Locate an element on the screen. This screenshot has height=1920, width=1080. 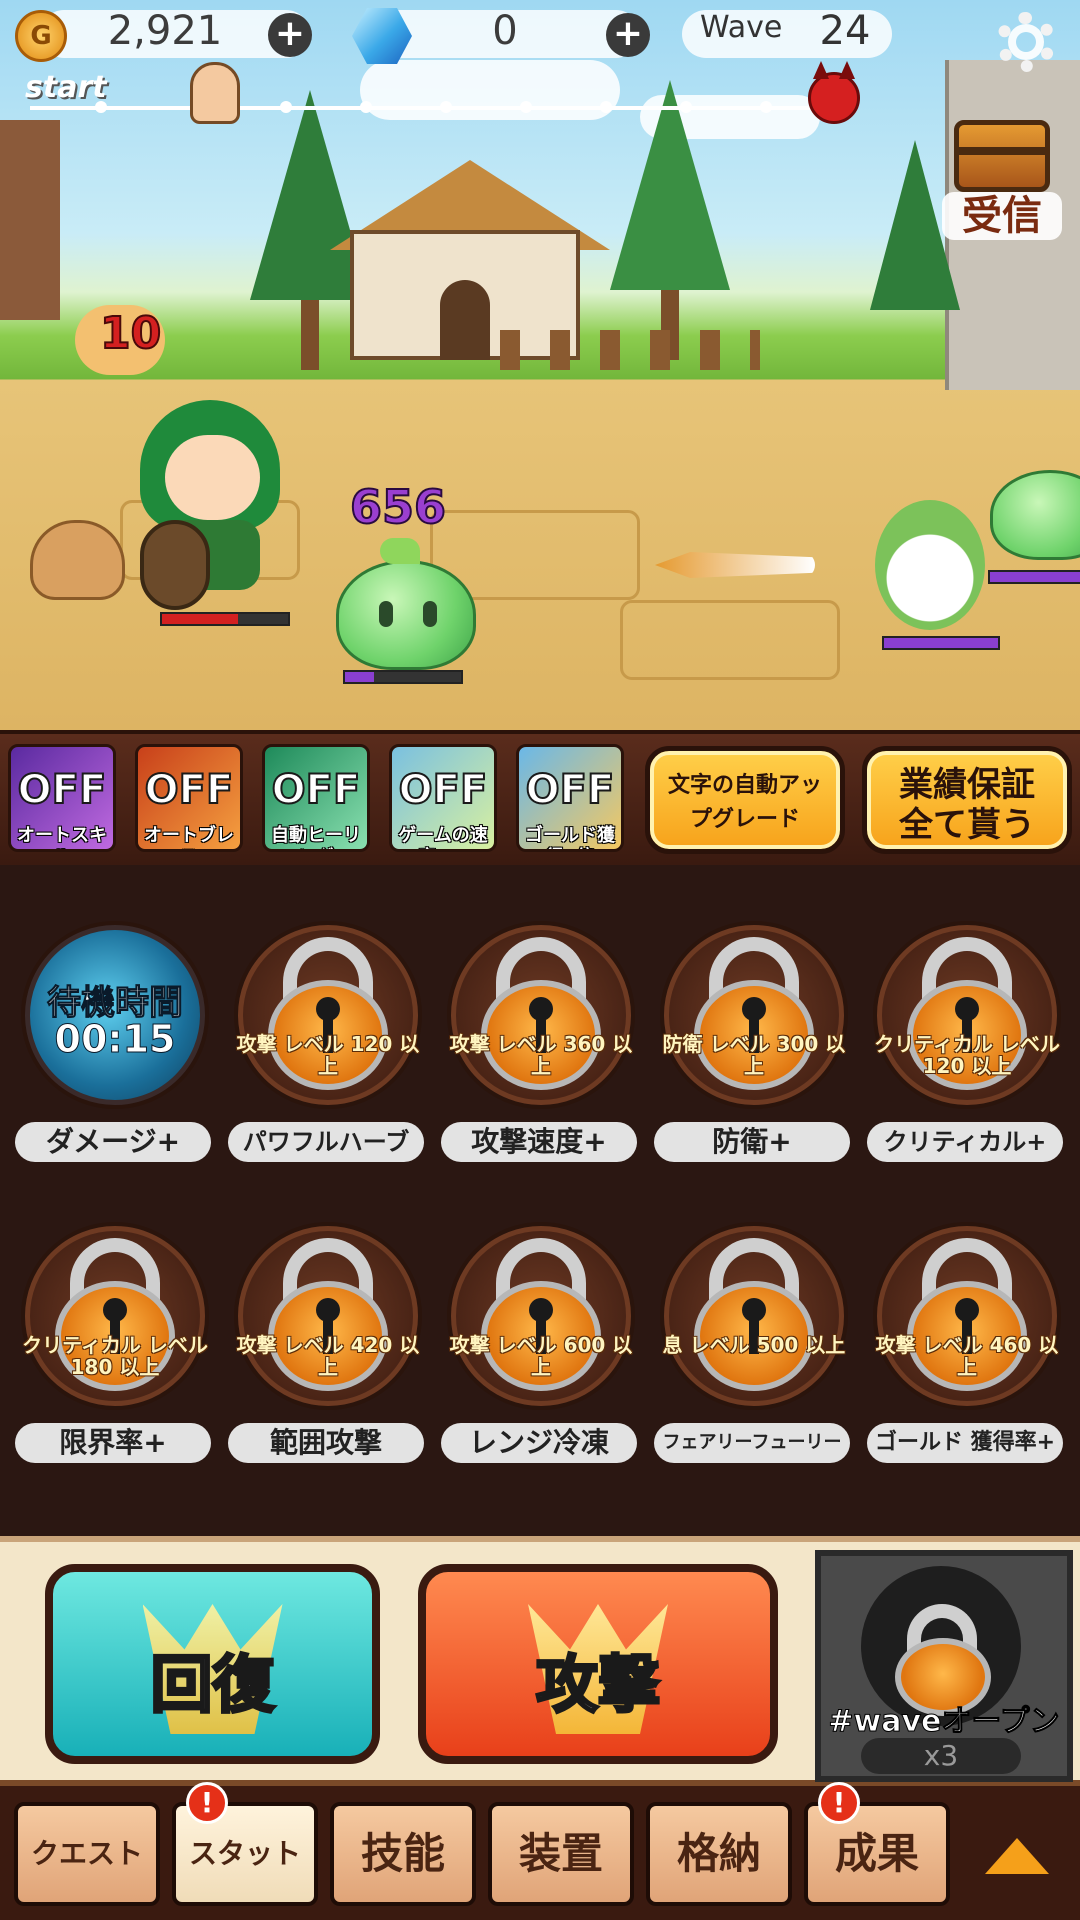
bush-monster-hp-fill is located at coordinates (941, 643).